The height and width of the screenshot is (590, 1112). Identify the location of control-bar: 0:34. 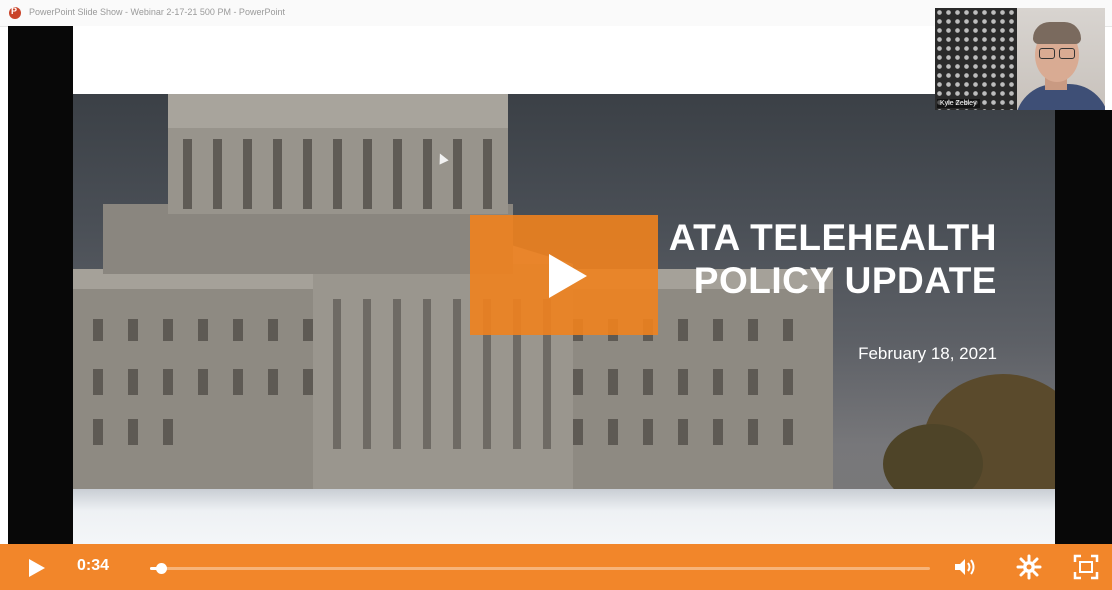
(556, 567).